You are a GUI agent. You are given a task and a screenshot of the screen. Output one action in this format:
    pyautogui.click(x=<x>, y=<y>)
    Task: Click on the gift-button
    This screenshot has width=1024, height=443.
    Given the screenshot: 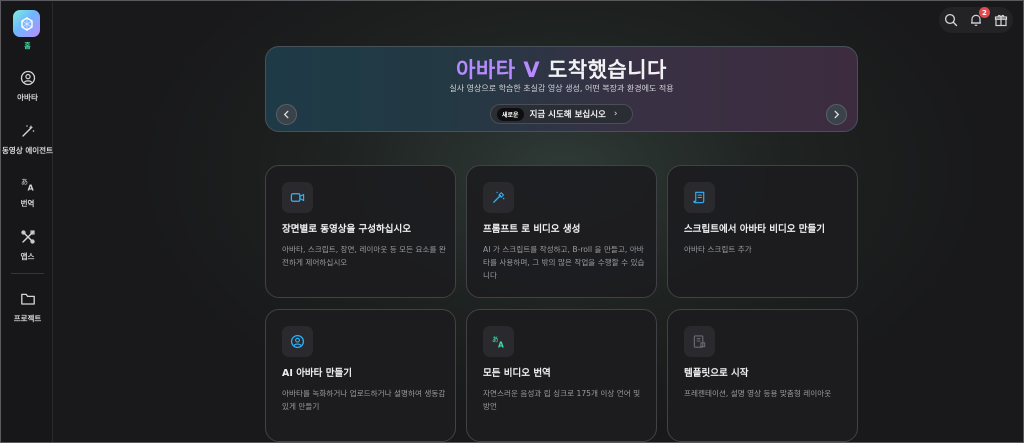 What is the action you would take?
    pyautogui.click(x=1001, y=20)
    